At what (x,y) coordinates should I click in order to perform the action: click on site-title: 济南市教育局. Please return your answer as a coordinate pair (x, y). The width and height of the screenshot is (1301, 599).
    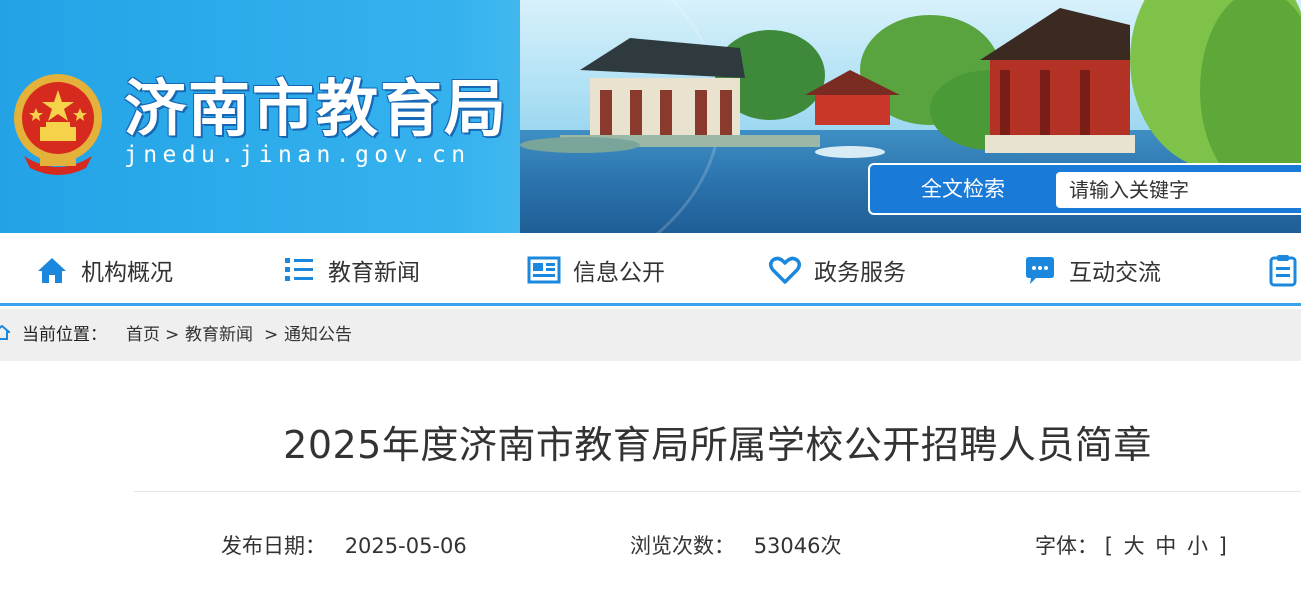
    Looking at the image, I should click on (316, 108).